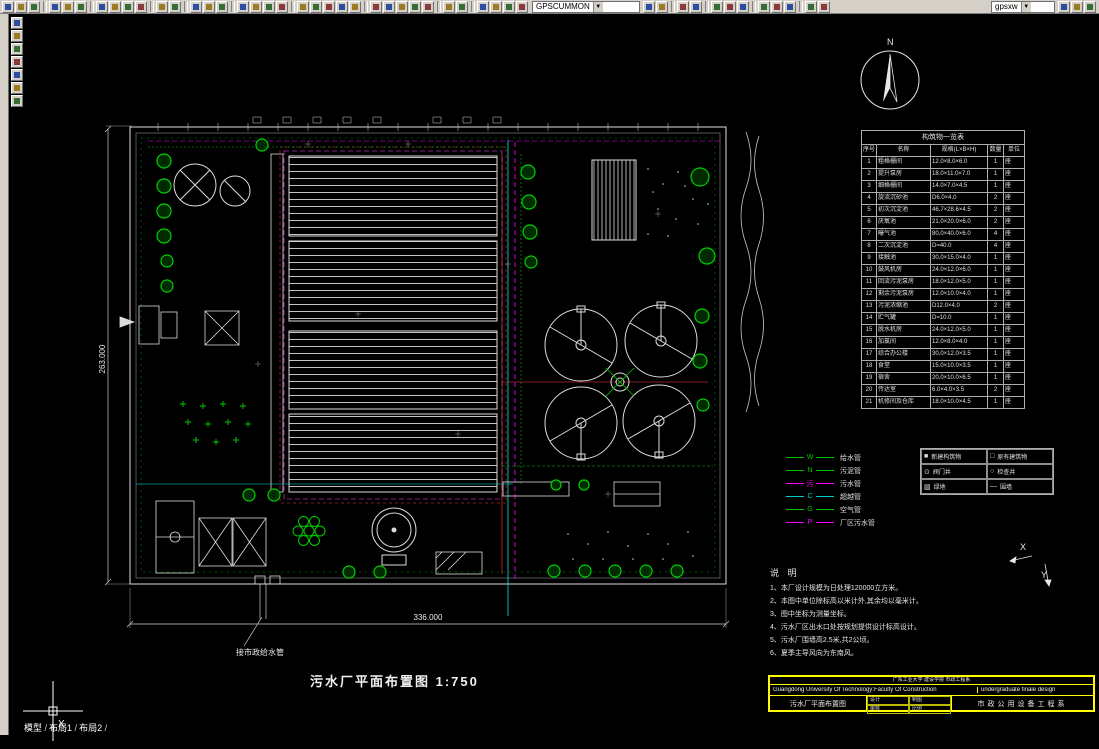  What do you see at coordinates (730, 6) in the screenshot?
I see `design-center-icon` at bounding box center [730, 6].